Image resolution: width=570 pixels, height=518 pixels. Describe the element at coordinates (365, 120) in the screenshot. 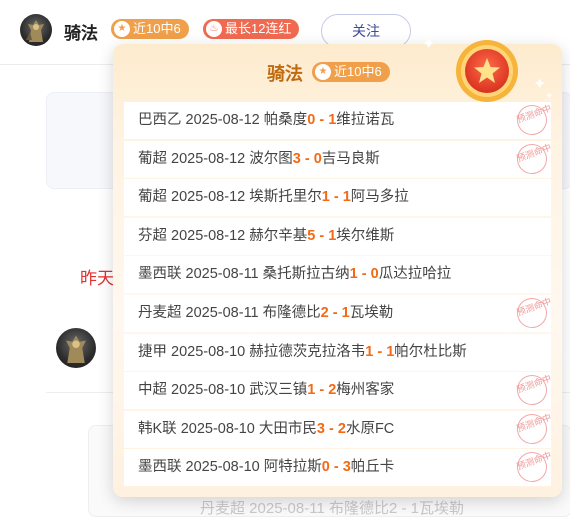

I see `away-team: 维拉诺瓦` at that location.